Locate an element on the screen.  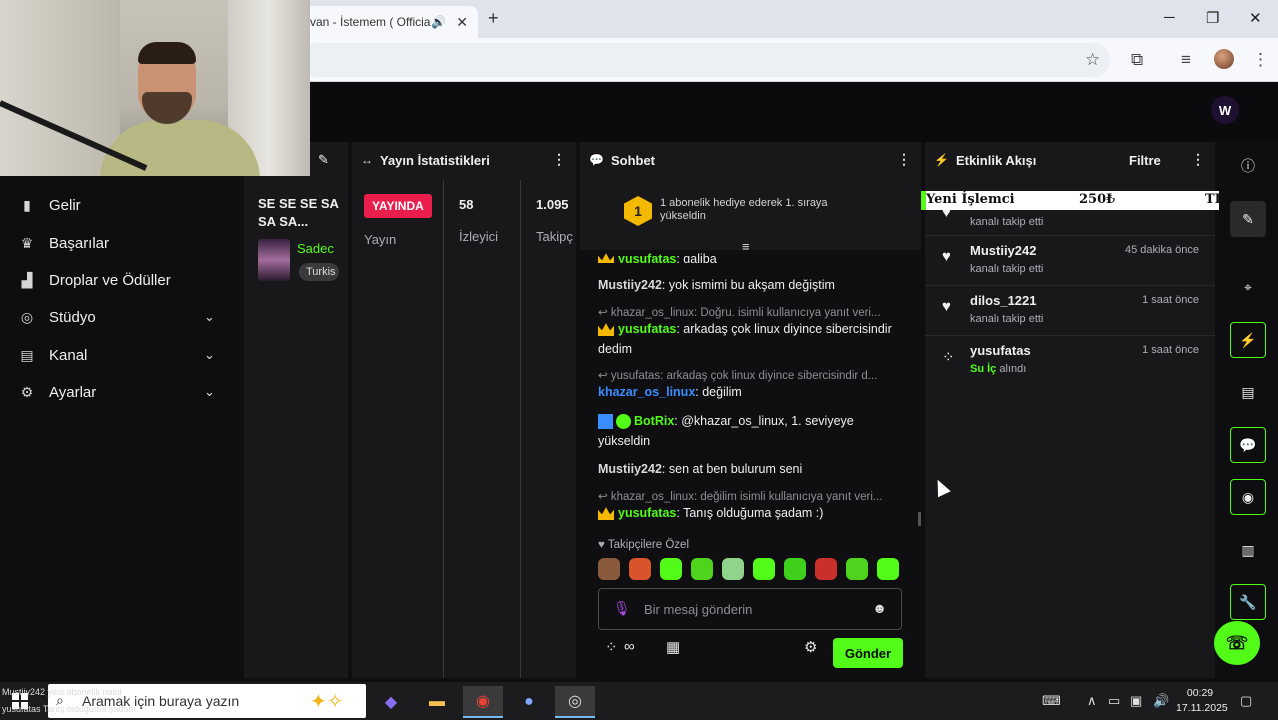
webcam-hair is located at coordinates (167, 53).